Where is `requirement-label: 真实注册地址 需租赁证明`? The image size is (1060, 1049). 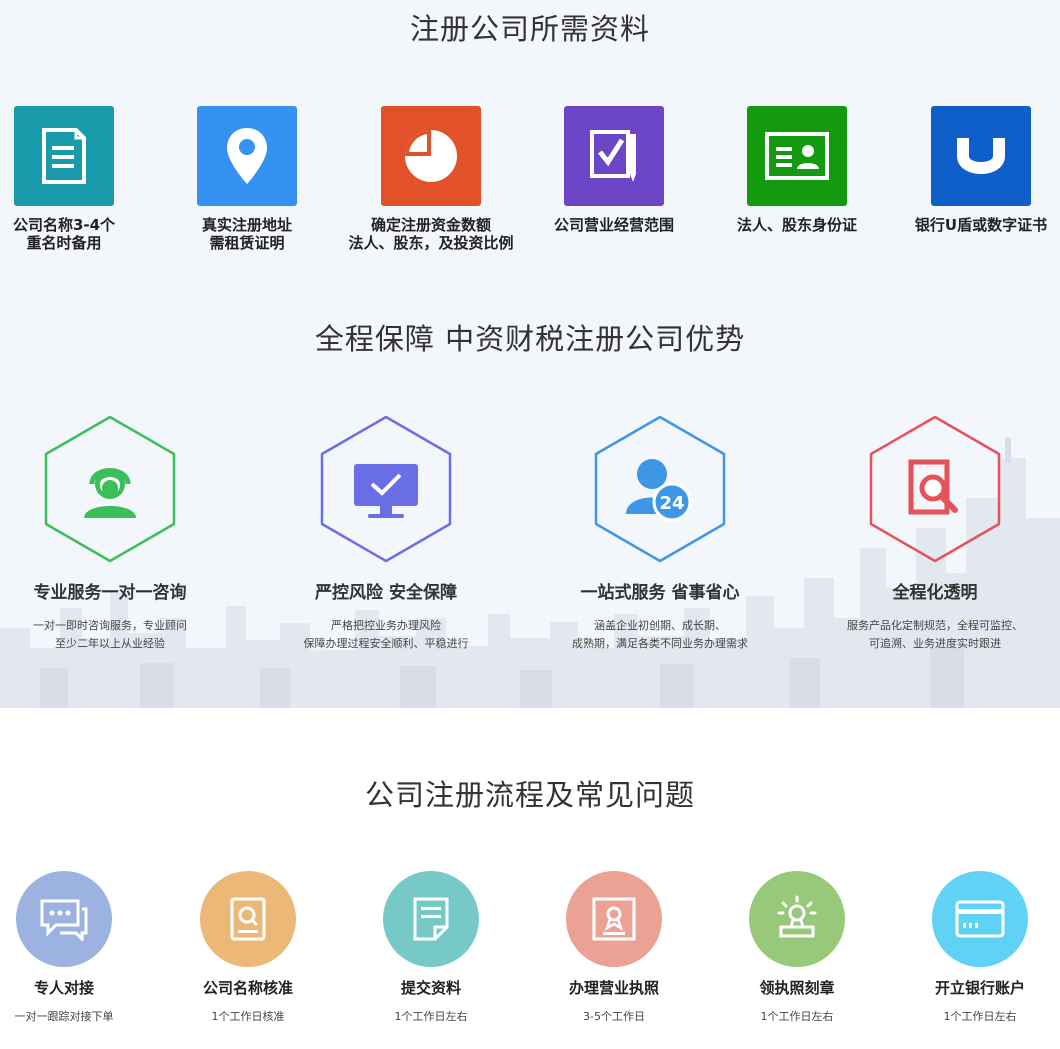
requirement-label: 真实注册地址 需租赁证明 is located at coordinates (246, 234).